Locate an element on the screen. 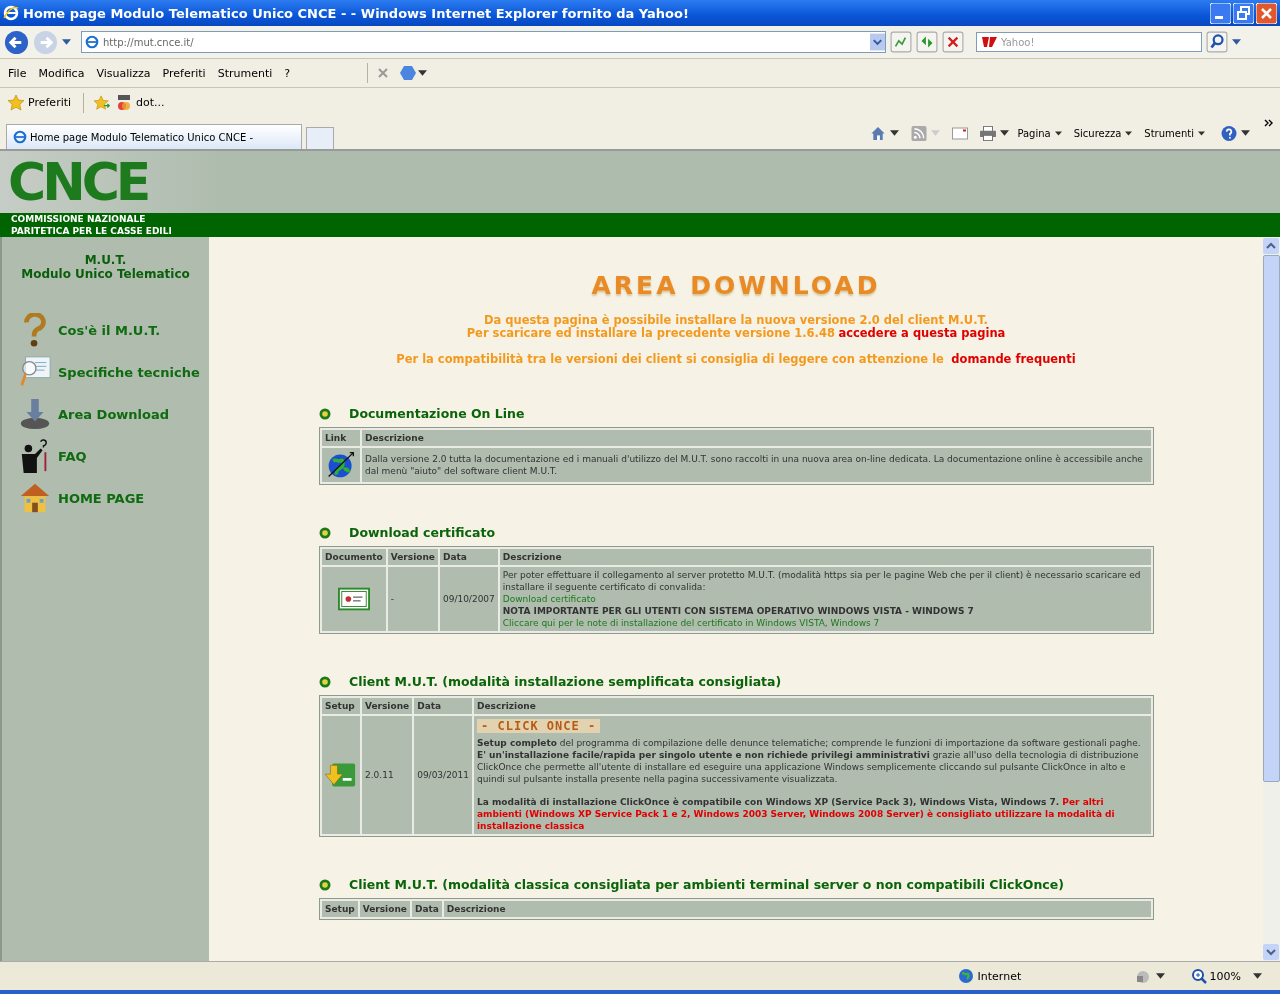 This screenshot has height=994, width=1280. description-text: E' un'installazione facile/rapida per singolo utente e non richiede privilegi amministrativi grazie all'uso della tecnologia di distribuzione ClickOnce che permette all'utente di installare ed eseguire una applicazione Windows semplicemente cliccando sul pulsante ClickOnce in alto e quindi sul pulsante installa presente nella pagina successivamente visualizzata. is located at coordinates (808, 767).